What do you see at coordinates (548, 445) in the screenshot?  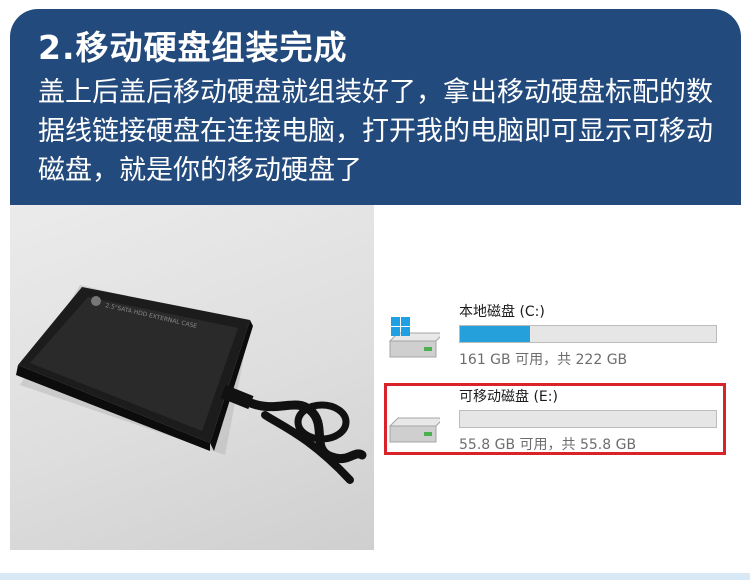 I see `drive-e-space: 55.8 GB 可用，共 55.8 GB` at bounding box center [548, 445].